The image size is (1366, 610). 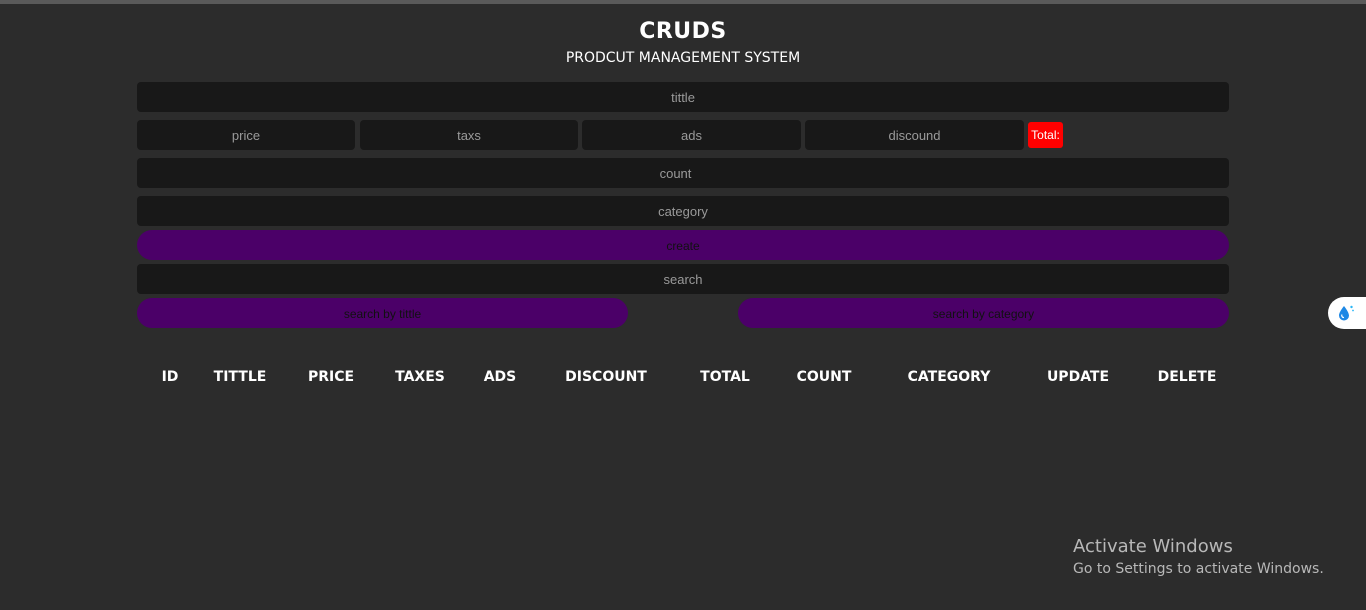 What do you see at coordinates (683, 173) in the screenshot?
I see `count-input` at bounding box center [683, 173].